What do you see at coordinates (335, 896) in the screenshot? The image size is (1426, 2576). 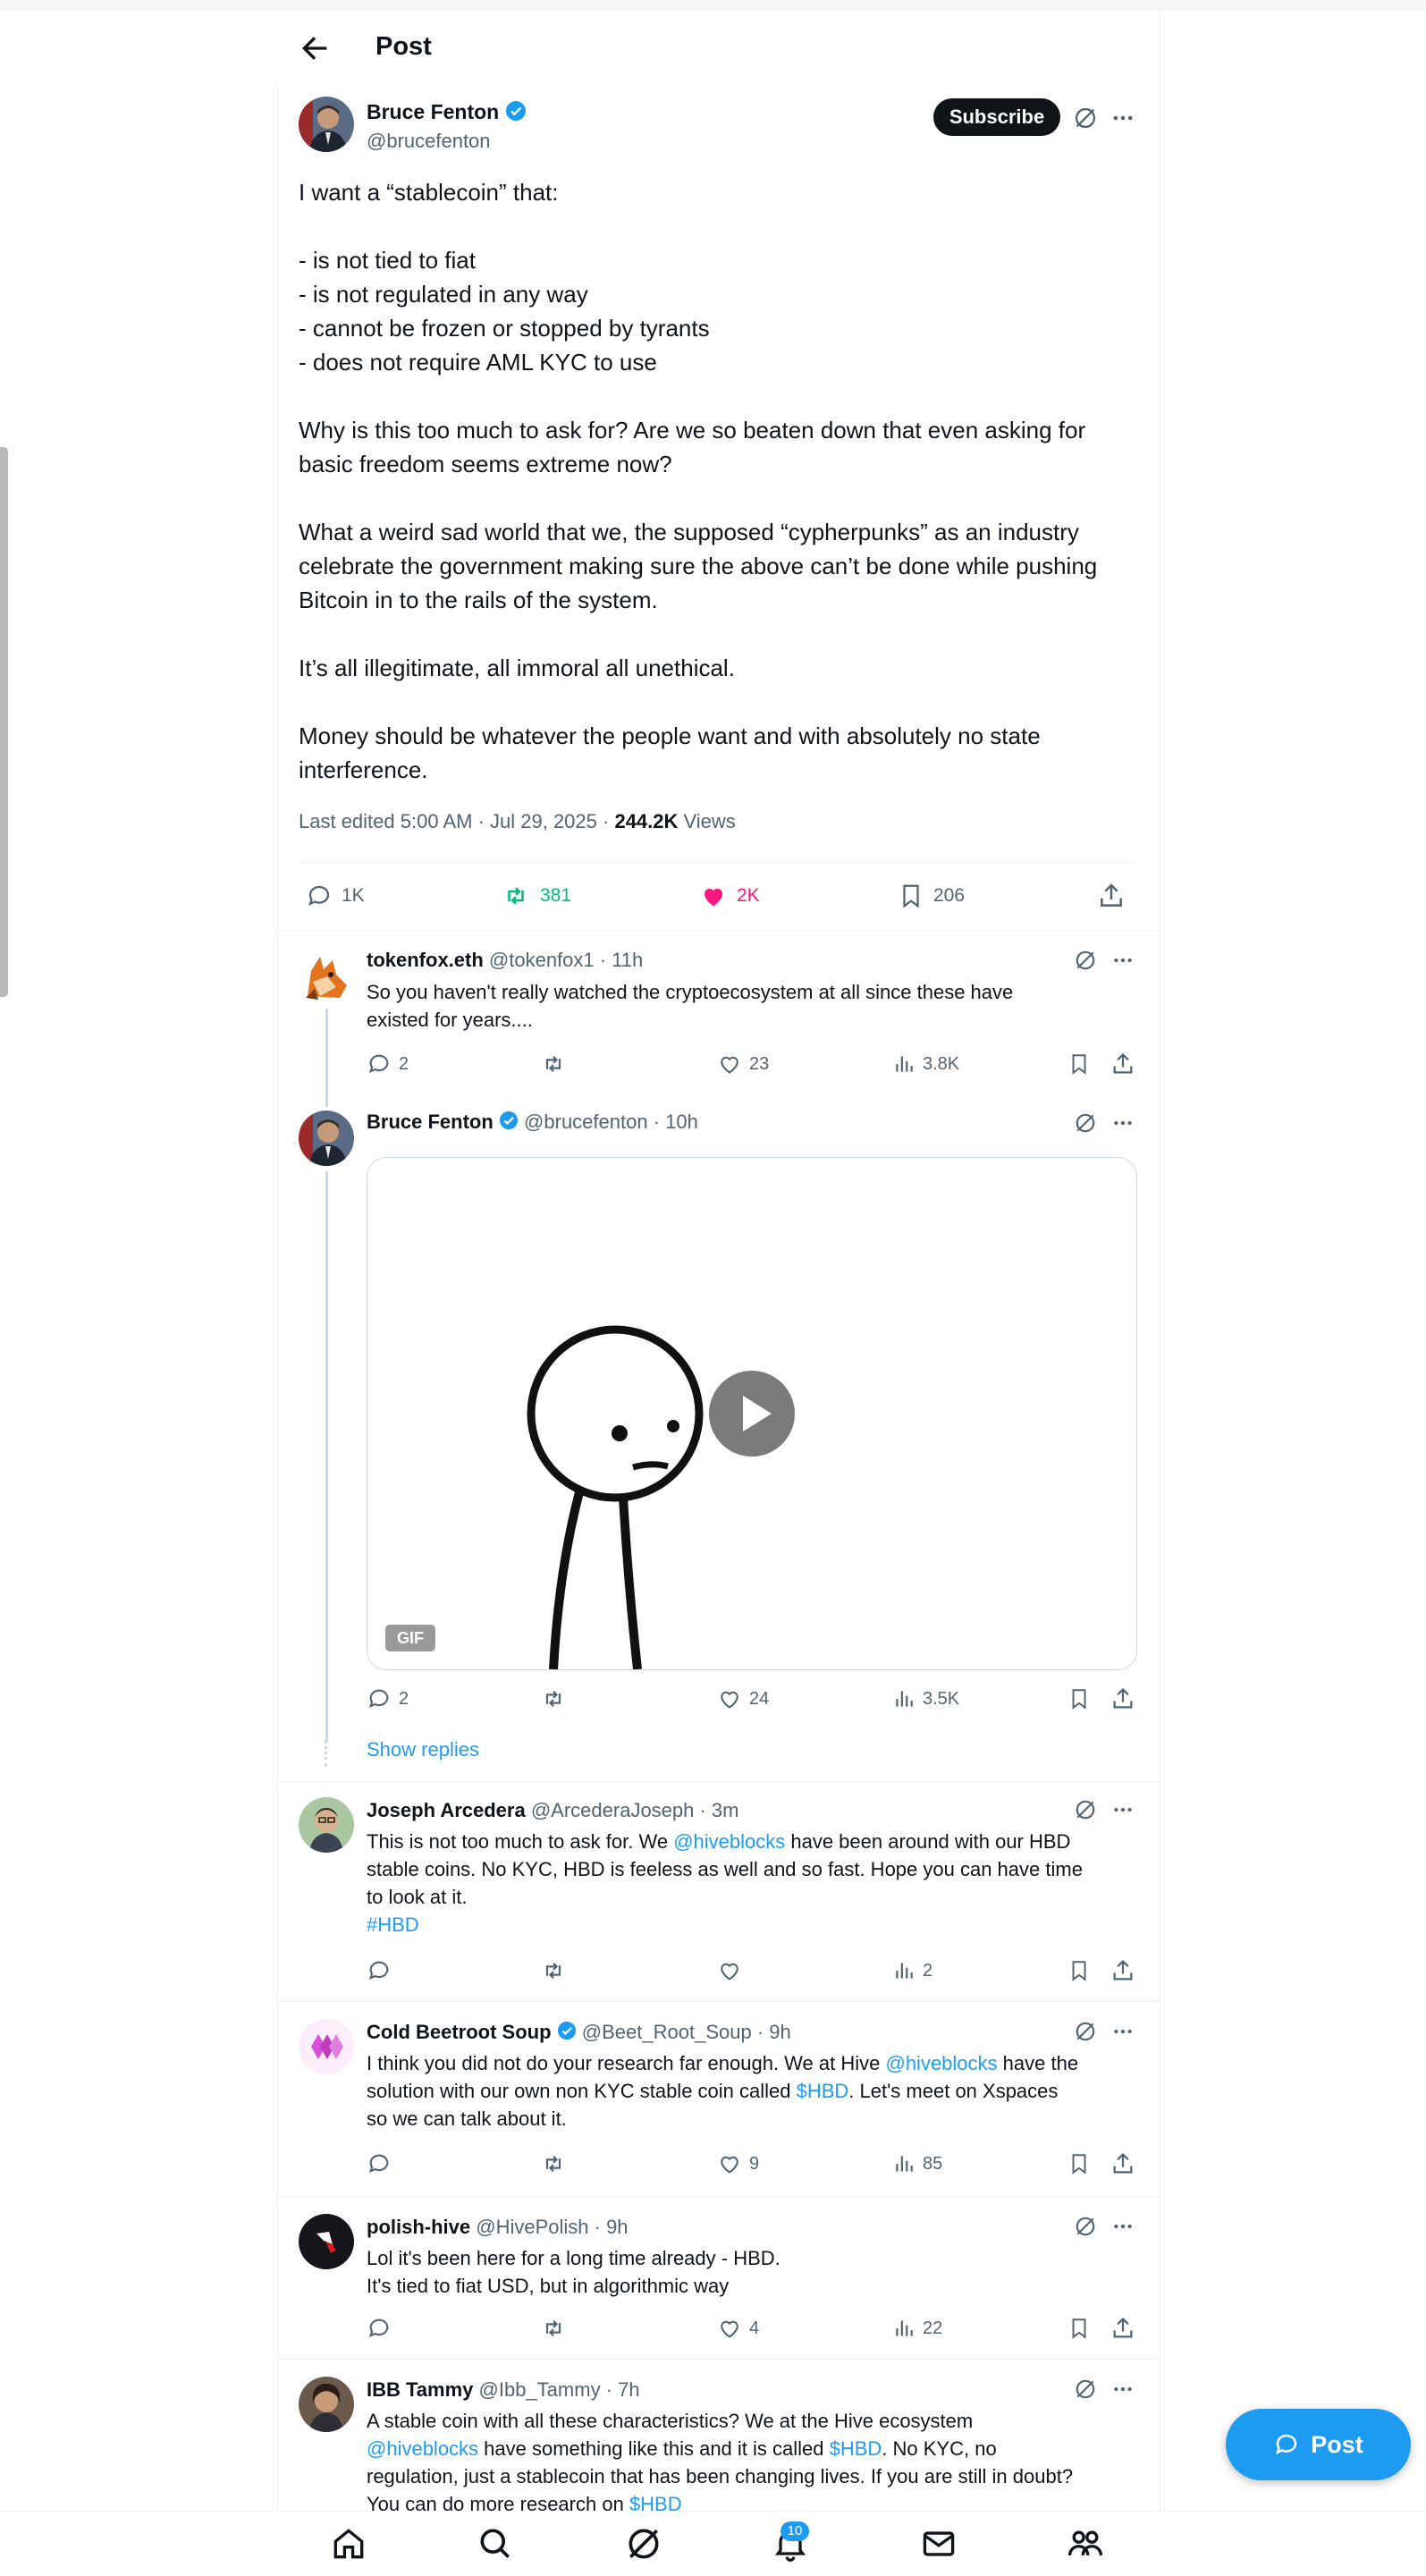 I see `reply-button: 1K` at bounding box center [335, 896].